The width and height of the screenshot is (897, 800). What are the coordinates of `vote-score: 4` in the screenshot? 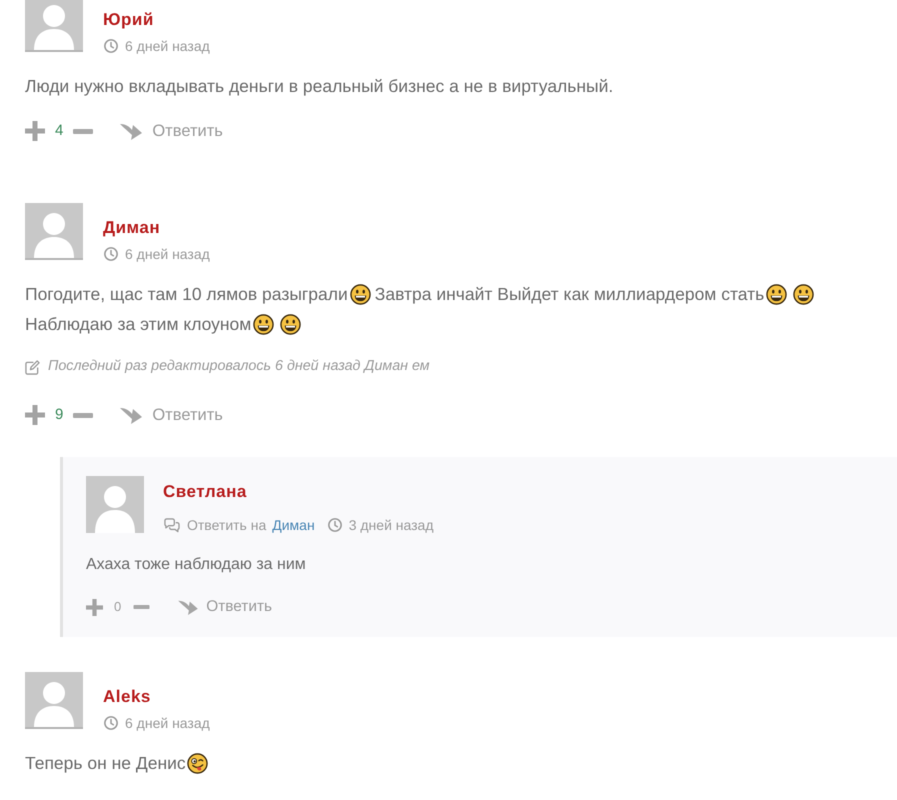 It's located at (59, 130).